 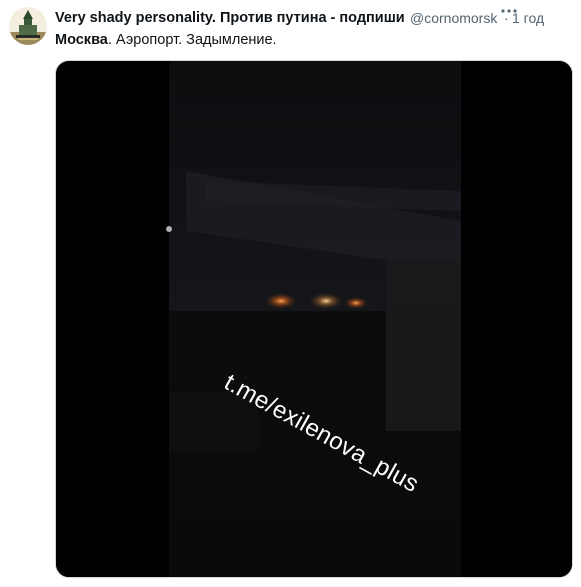 What do you see at coordinates (81, 40) in the screenshot?
I see `hashtag-link: Москва` at bounding box center [81, 40].